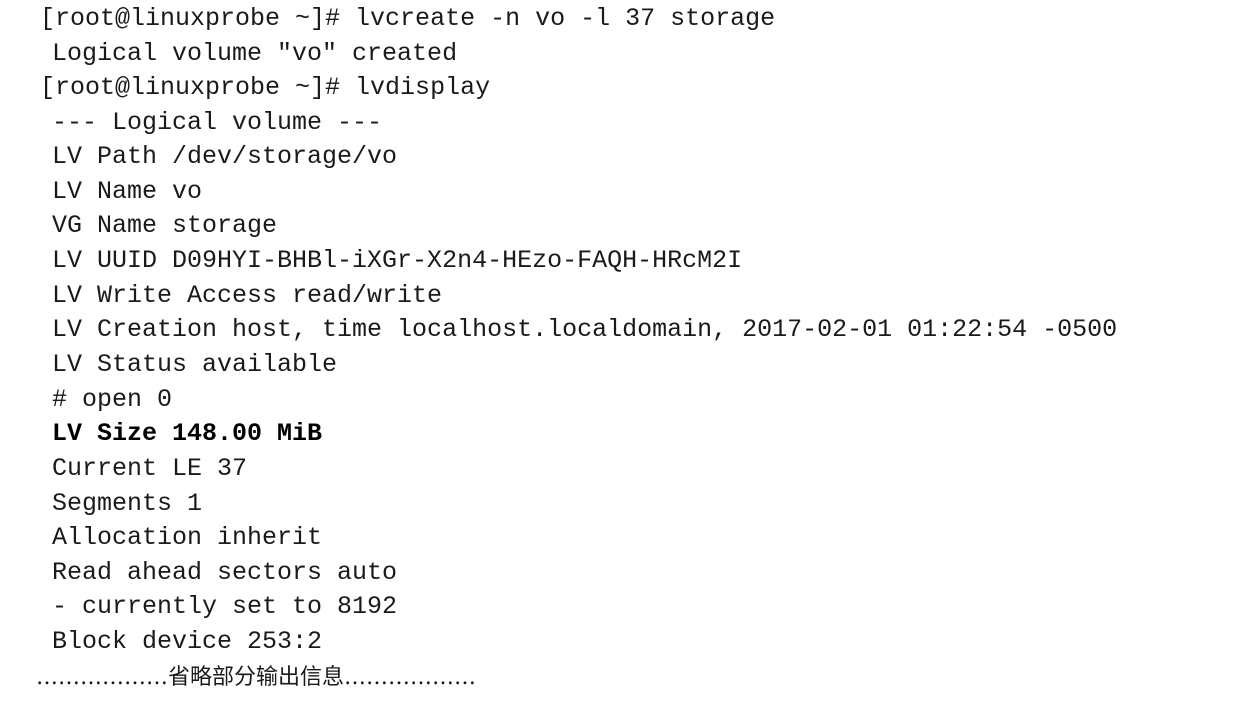 This screenshot has height=702, width=1239. Describe the element at coordinates (150, 468) in the screenshot. I see `output-line-current-le: Current LE 37` at that location.